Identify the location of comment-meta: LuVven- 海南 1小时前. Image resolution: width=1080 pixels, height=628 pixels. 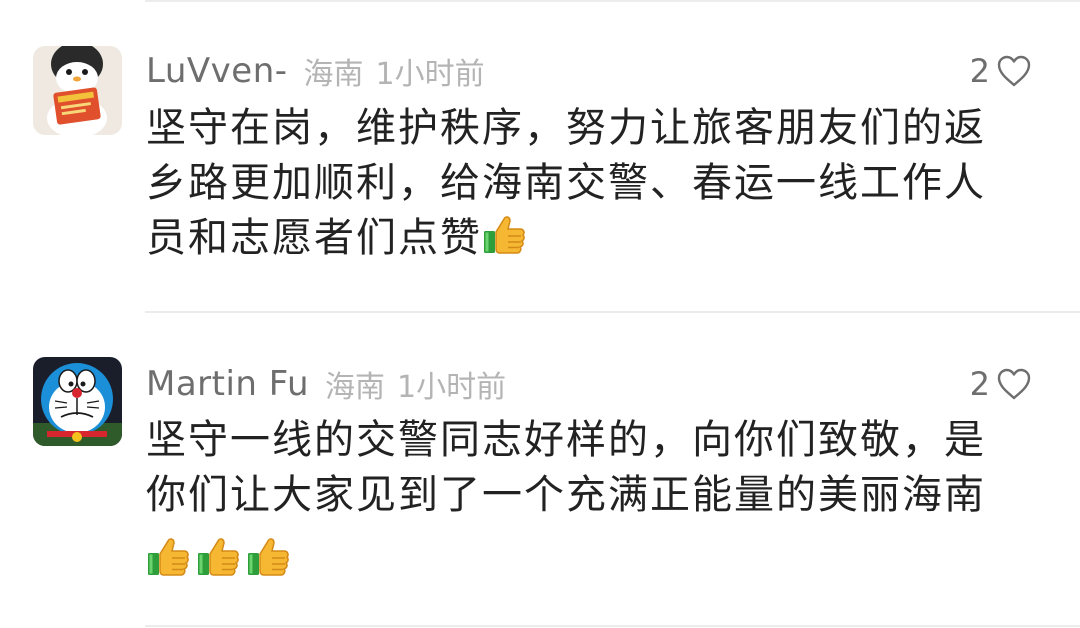
(315, 71).